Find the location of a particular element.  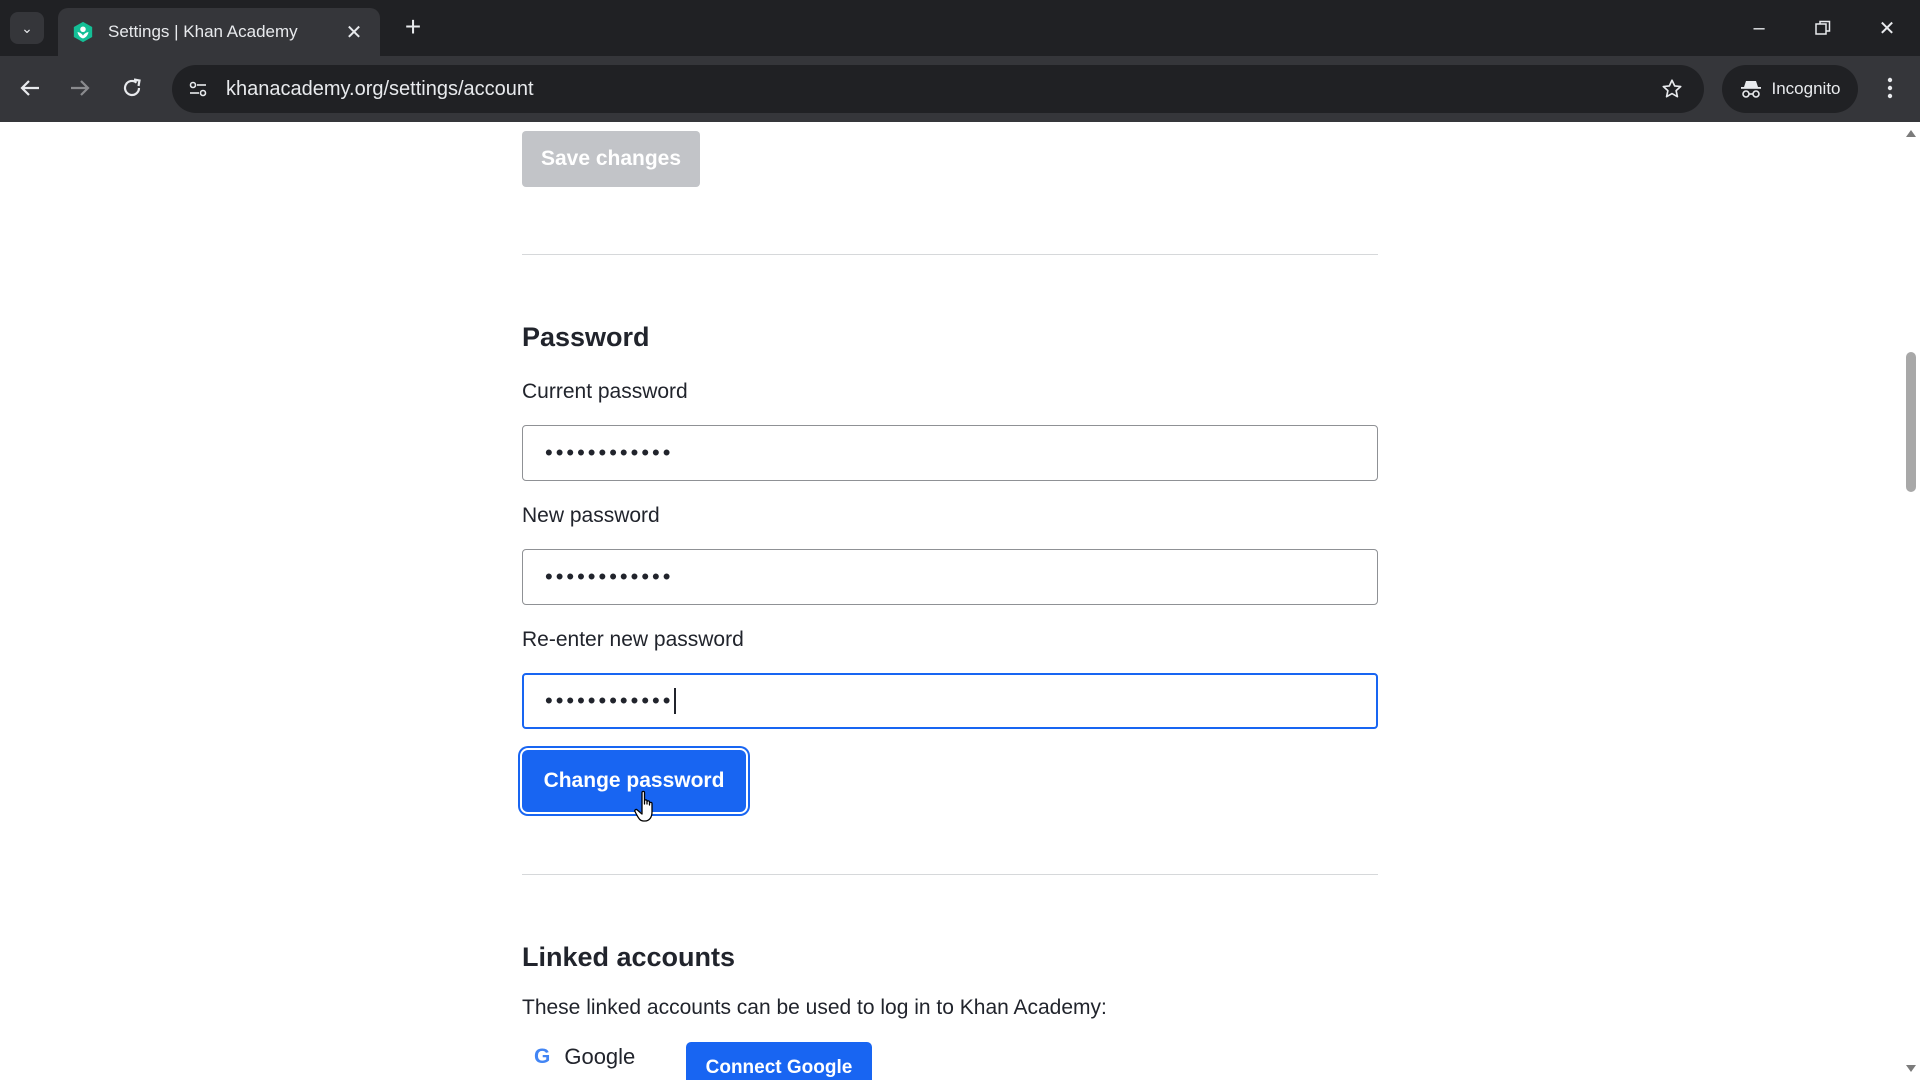

khan-academy-favicon-icon is located at coordinates (83, 32).